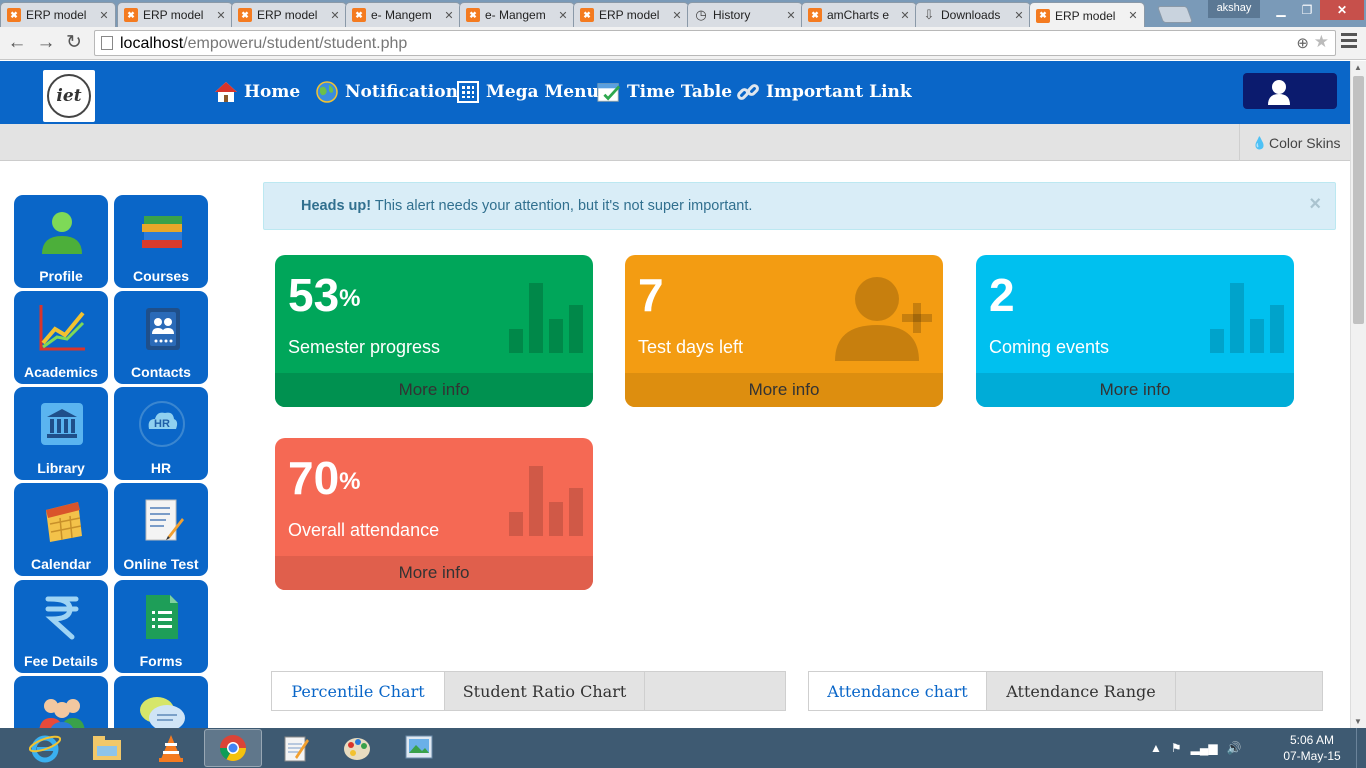  Describe the element at coordinates (171, 748) in the screenshot. I see `vlc-icon` at that location.